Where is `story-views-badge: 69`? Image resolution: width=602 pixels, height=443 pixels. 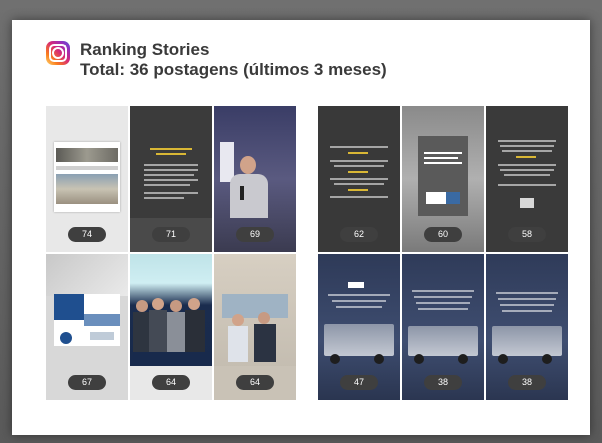 story-views-badge: 69 is located at coordinates (255, 234).